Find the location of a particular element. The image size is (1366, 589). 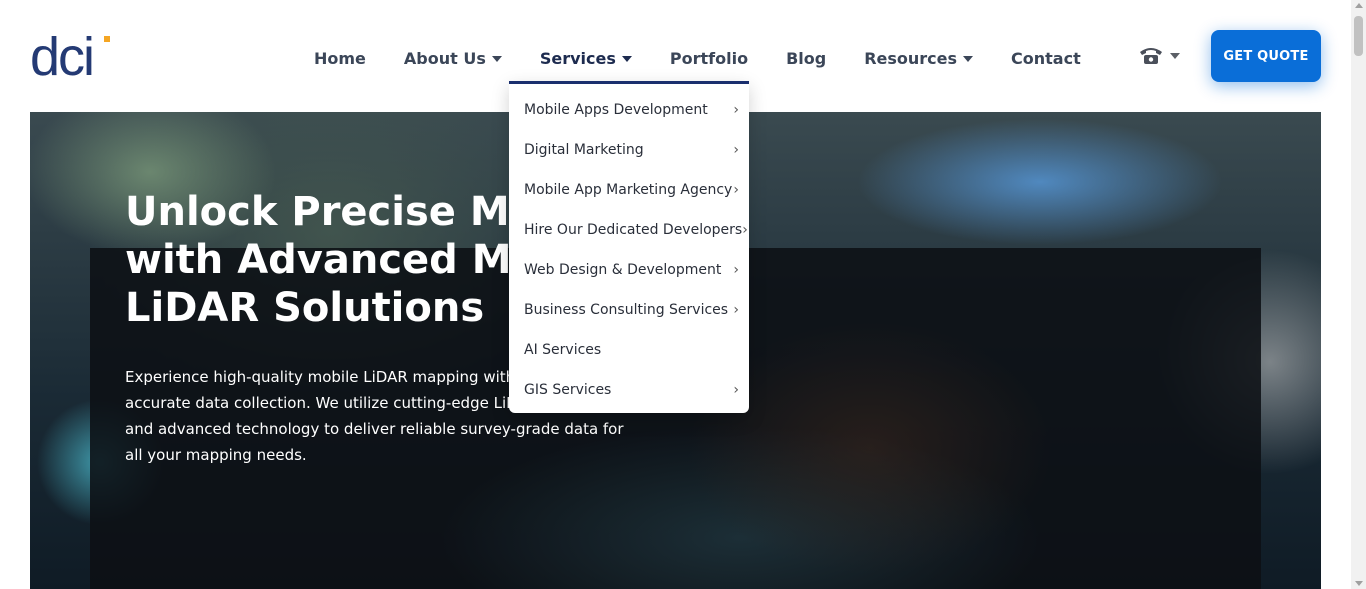

nav-home-label: Home is located at coordinates (340, 58).